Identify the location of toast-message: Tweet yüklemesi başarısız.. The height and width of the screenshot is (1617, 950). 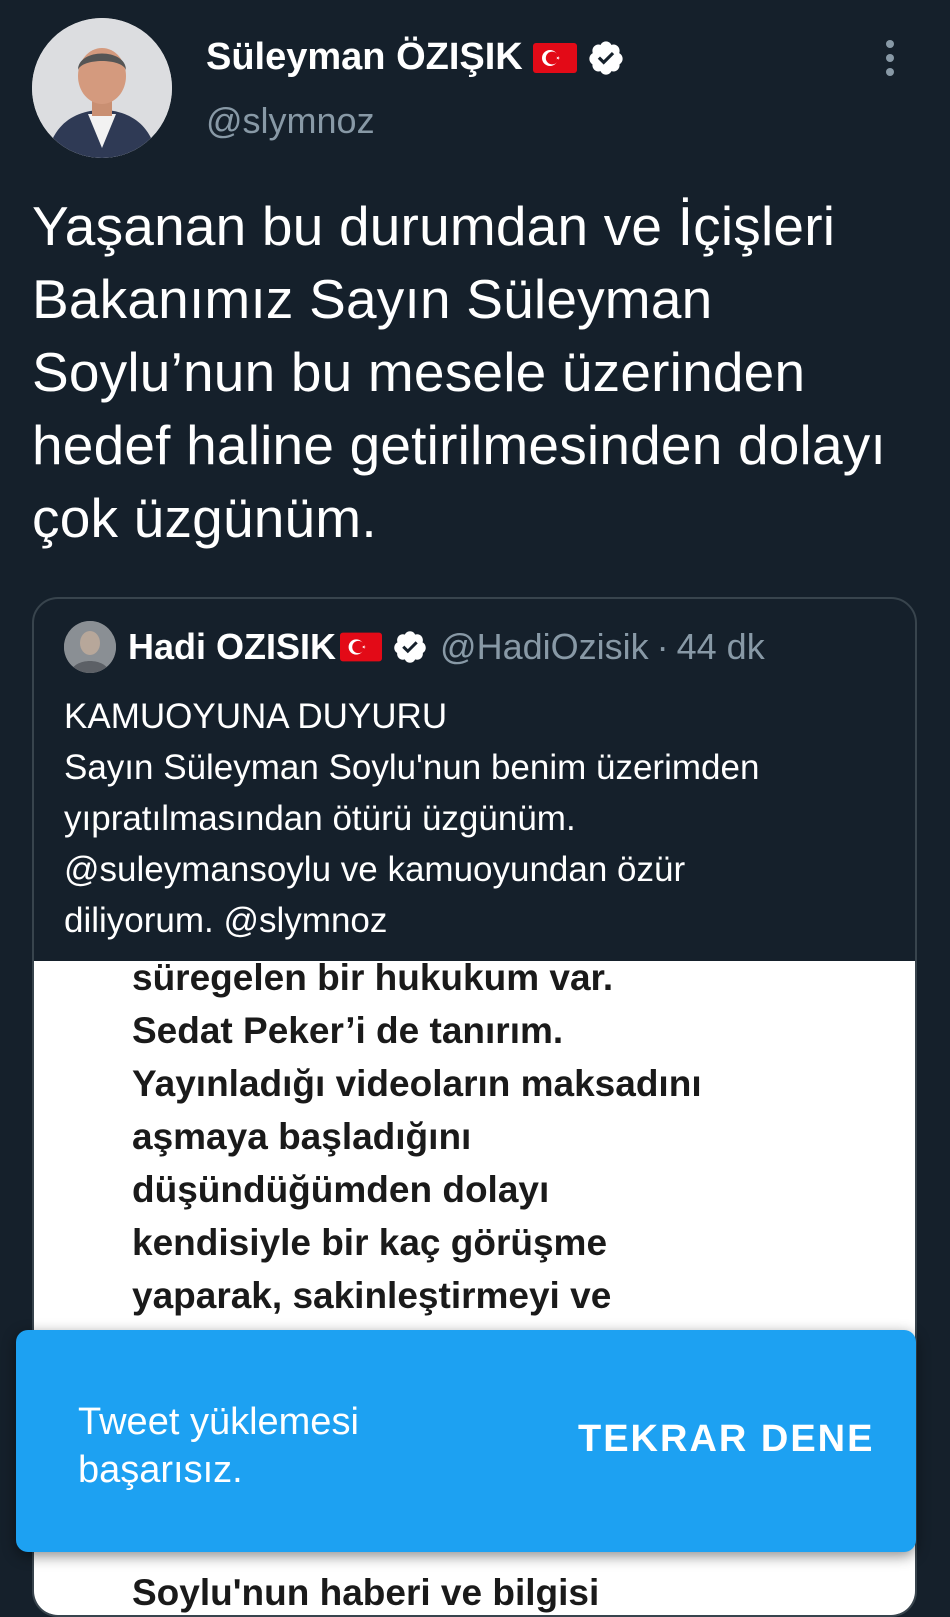
(218, 1446).